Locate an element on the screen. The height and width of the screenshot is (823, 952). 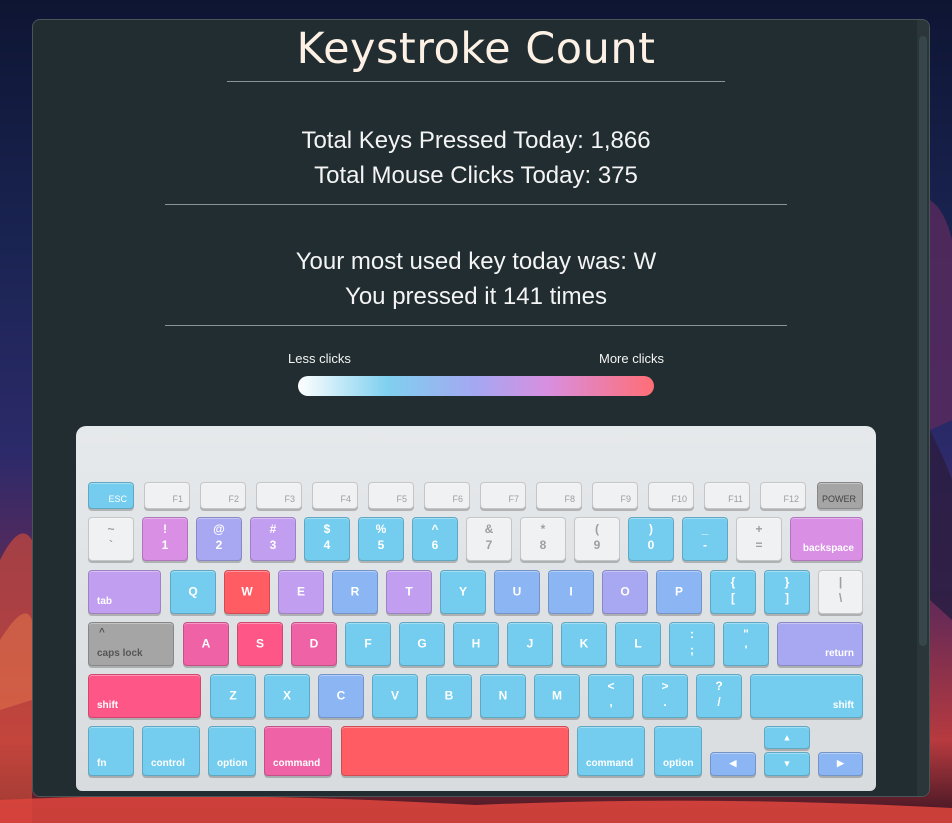
key-semicolon: :; is located at coordinates (692, 644).